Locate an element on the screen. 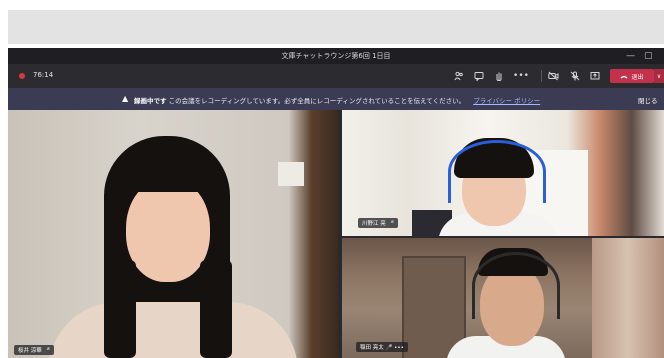  participant-name-2: 川野江 亮 🎤 is located at coordinates (378, 223).